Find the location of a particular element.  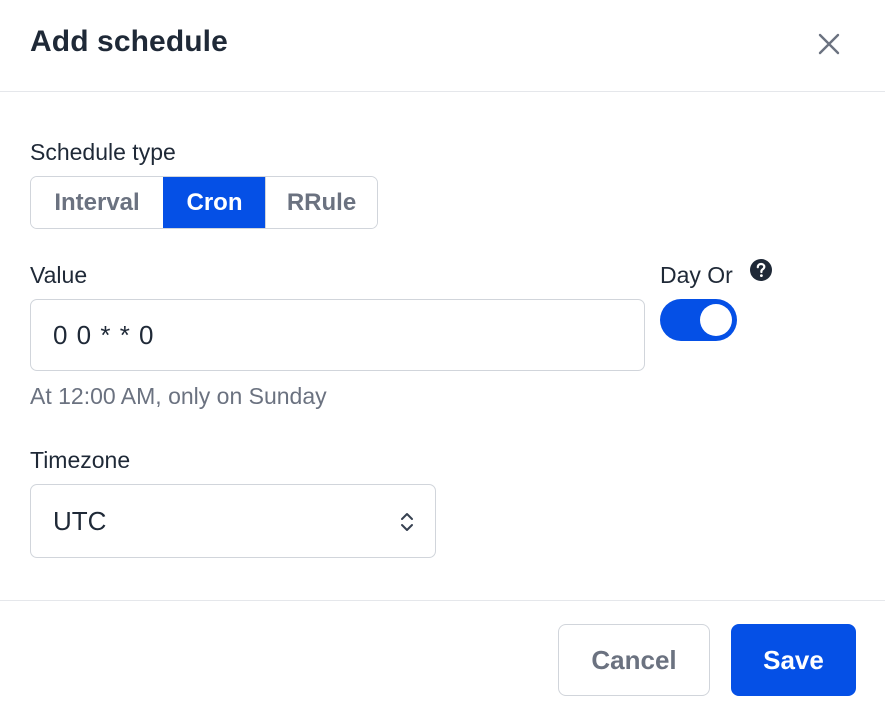

timezone-select: UTC is located at coordinates (233, 521).